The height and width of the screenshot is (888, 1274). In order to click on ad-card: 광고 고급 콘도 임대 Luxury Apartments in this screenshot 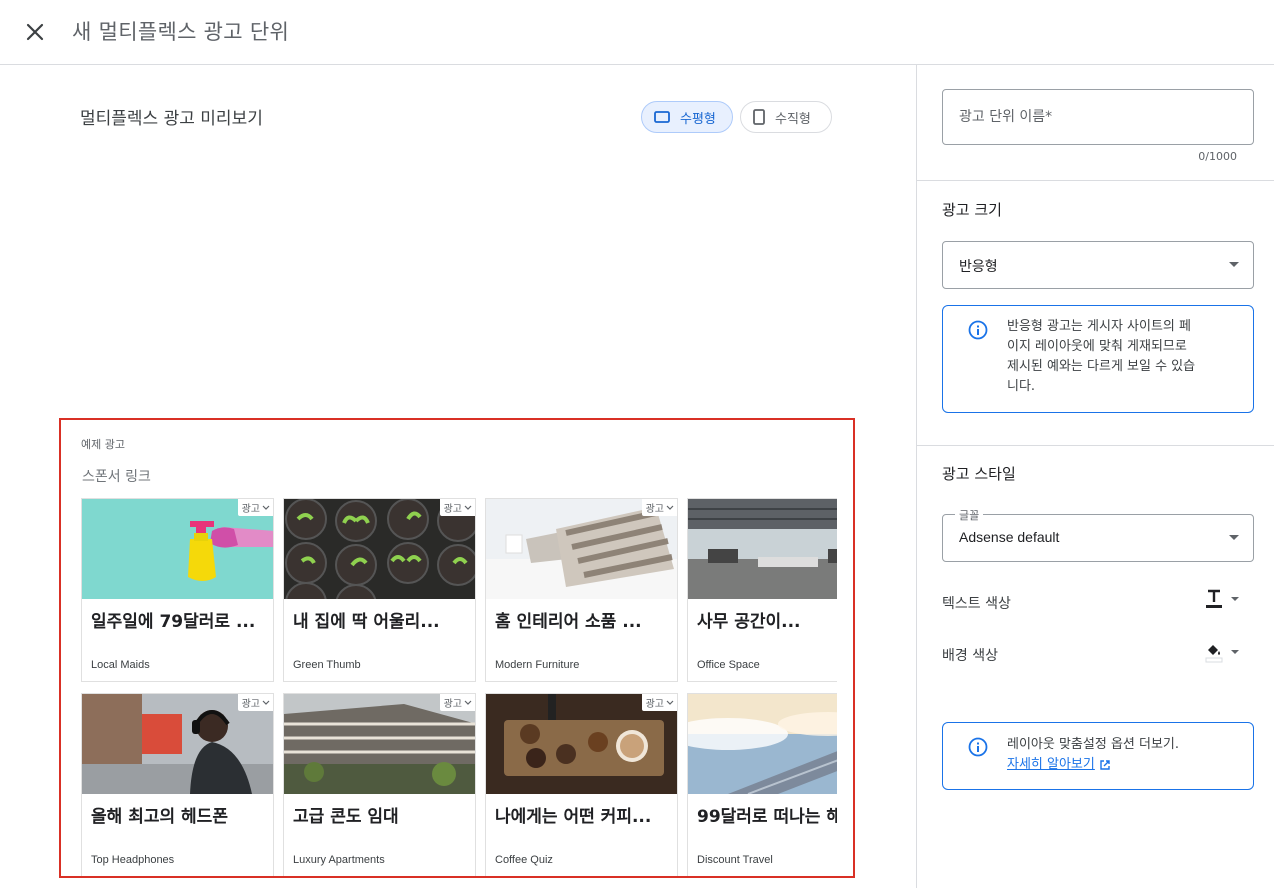, I will do `click(379, 784)`.